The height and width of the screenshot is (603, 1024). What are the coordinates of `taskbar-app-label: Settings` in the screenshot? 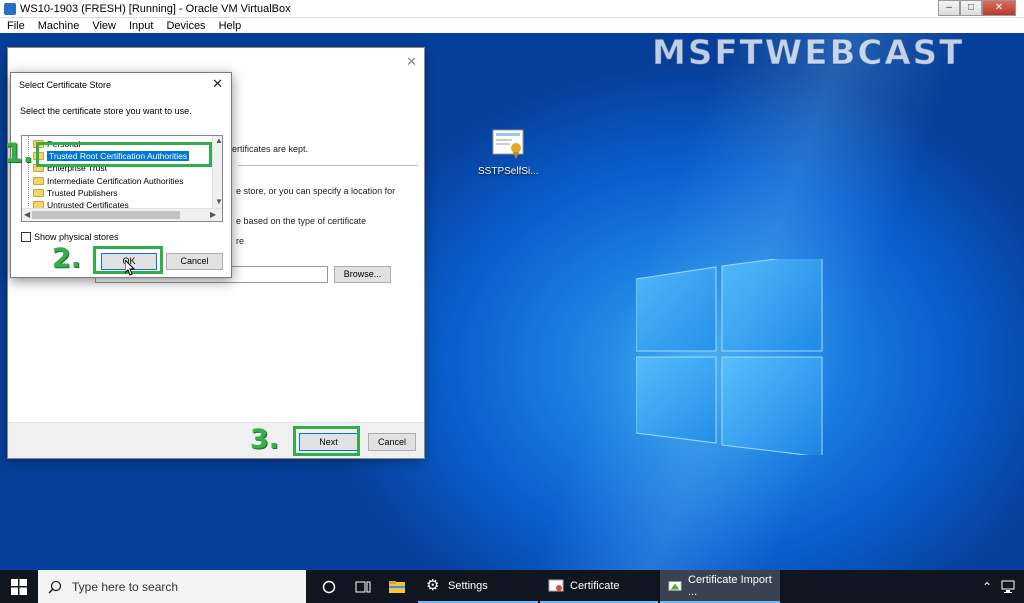 It's located at (468, 585).